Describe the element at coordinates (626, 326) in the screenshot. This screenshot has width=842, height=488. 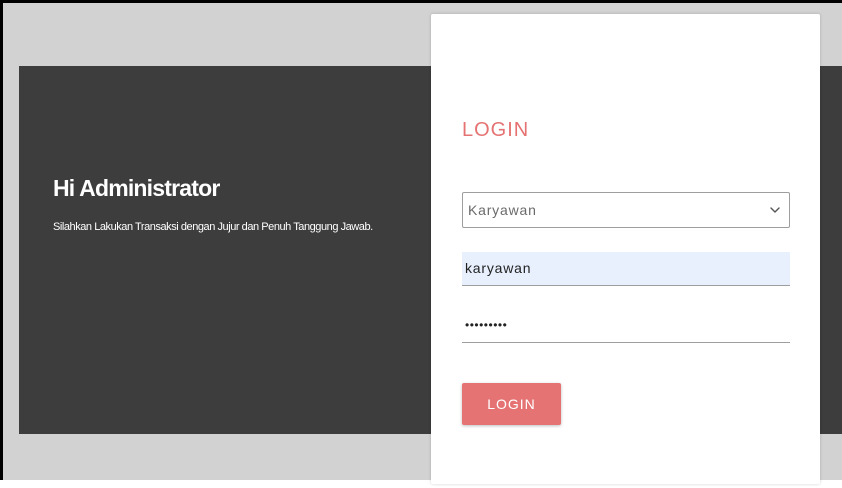
I see `password-input: •••••••••` at that location.